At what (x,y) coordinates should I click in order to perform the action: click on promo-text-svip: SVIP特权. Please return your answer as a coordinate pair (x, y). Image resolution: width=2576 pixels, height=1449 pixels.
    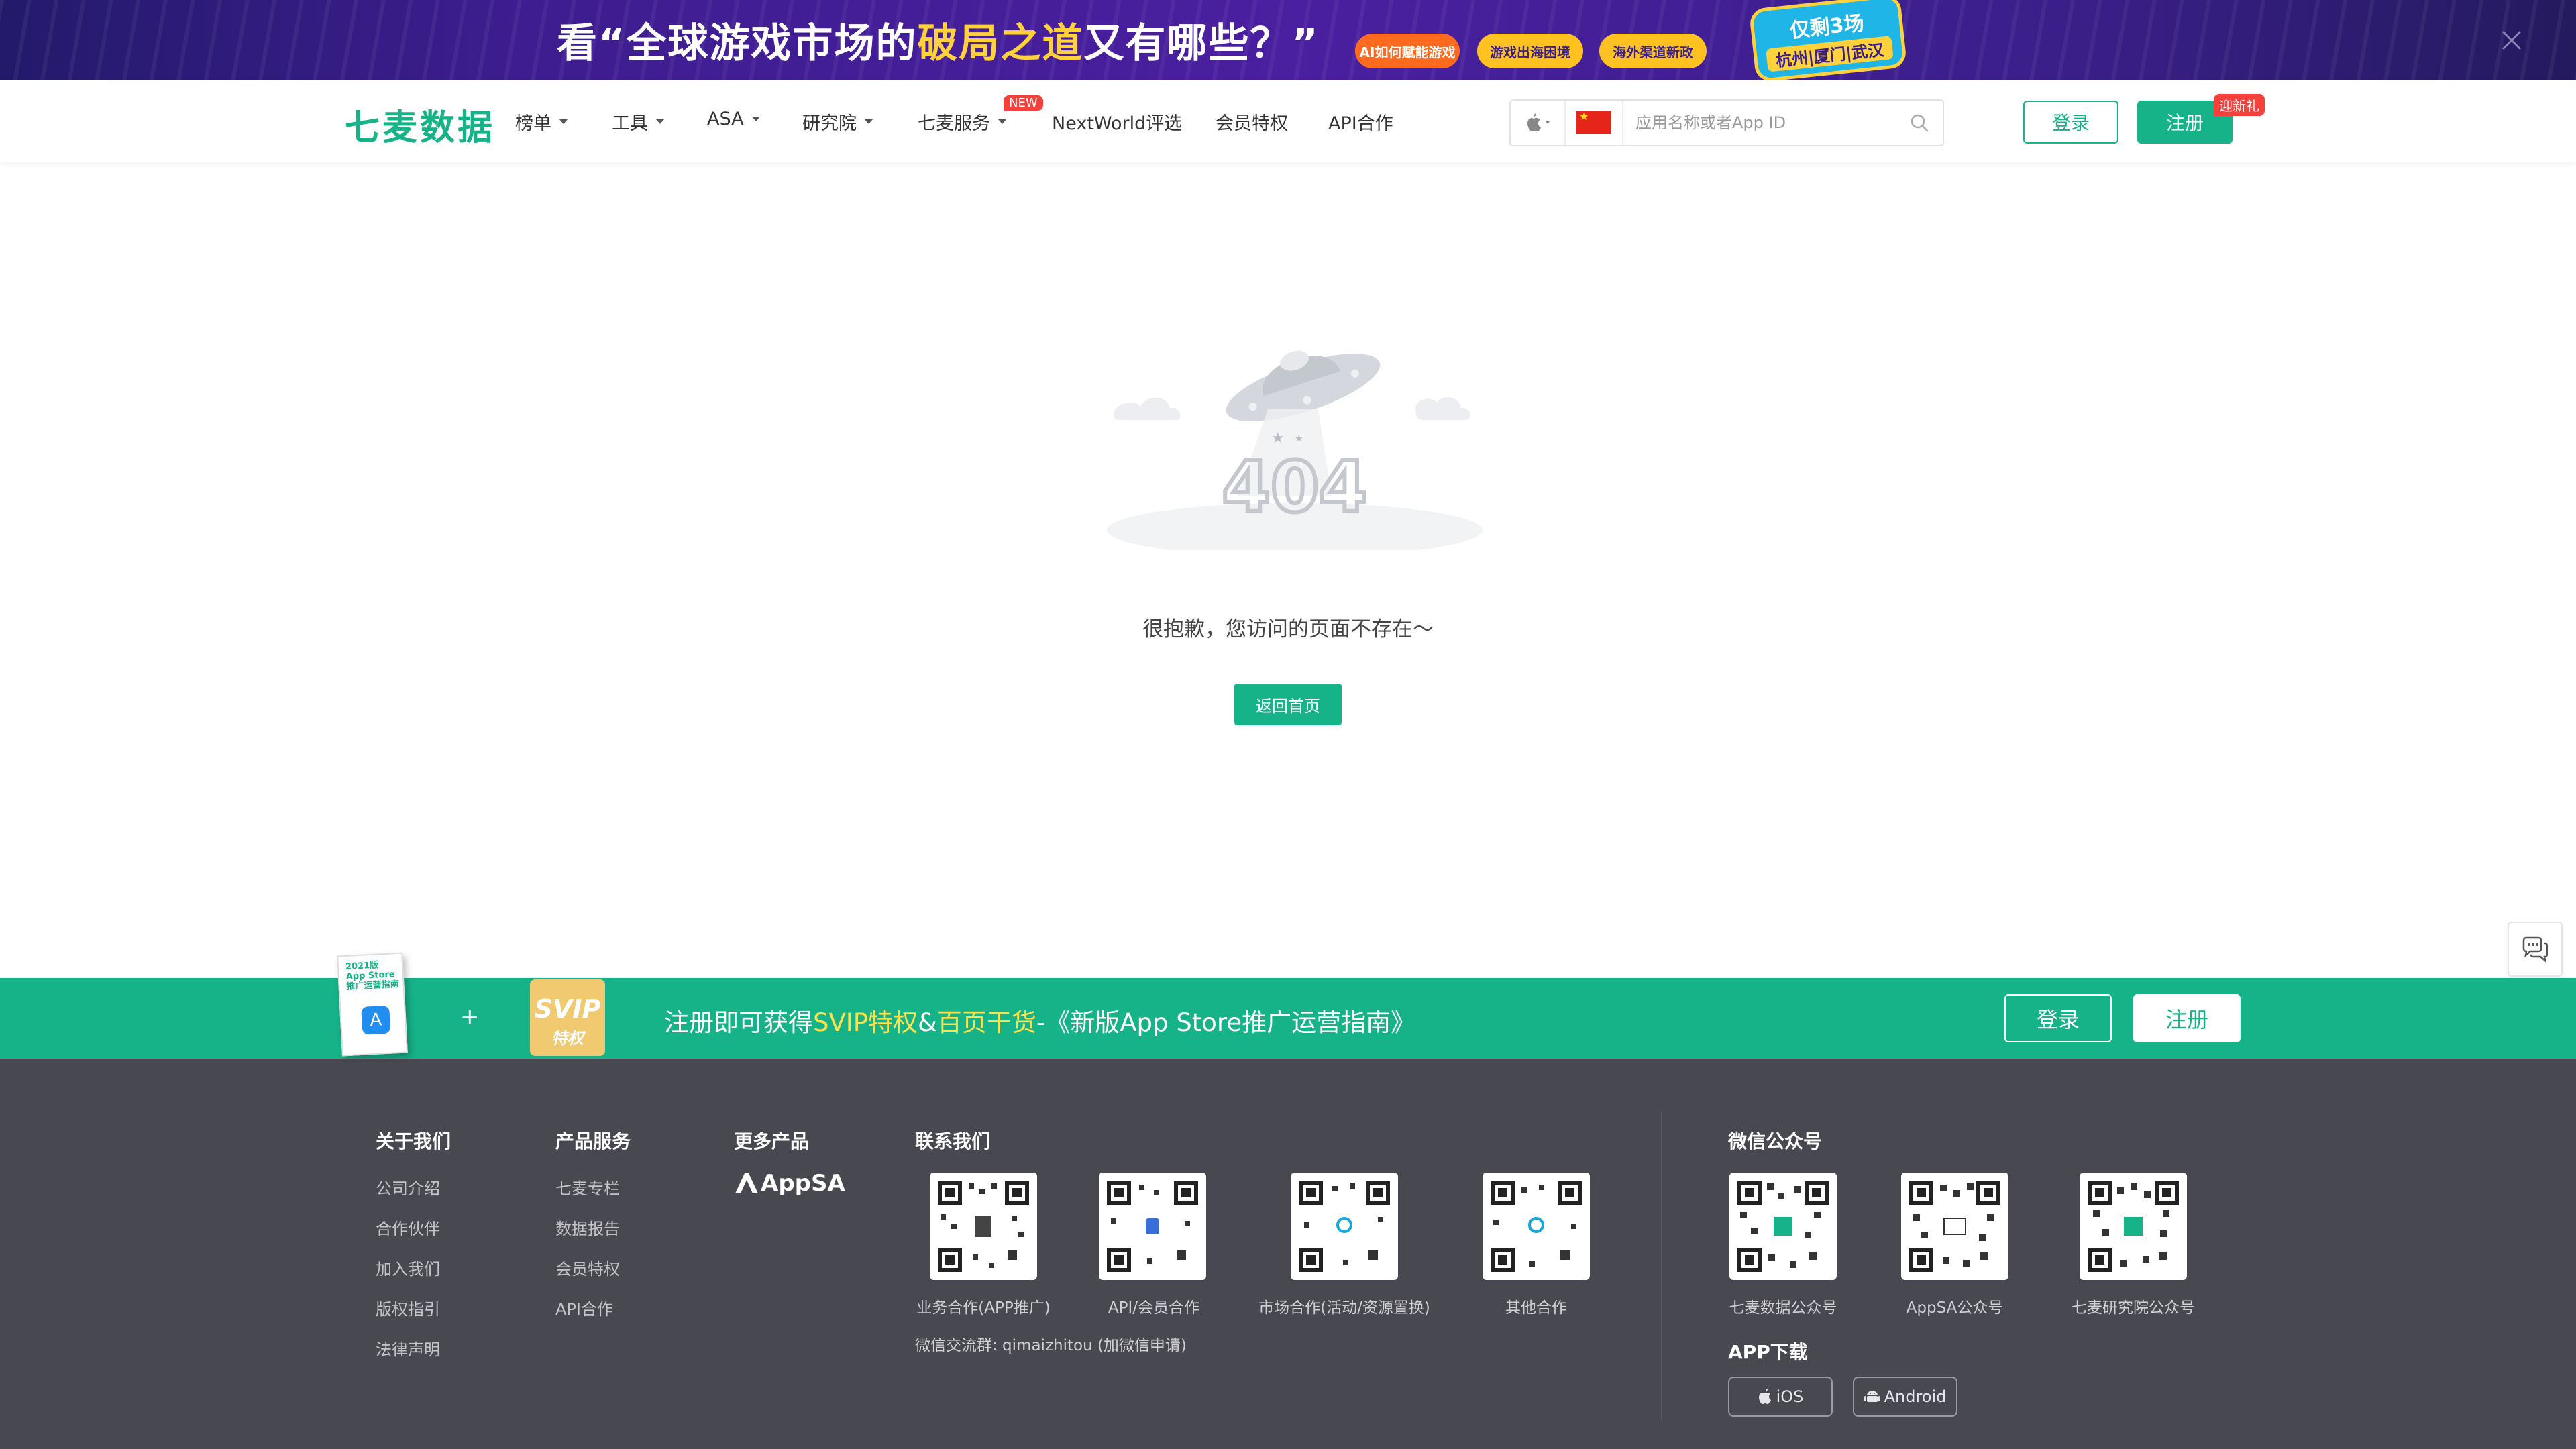
    Looking at the image, I should click on (865, 1022).